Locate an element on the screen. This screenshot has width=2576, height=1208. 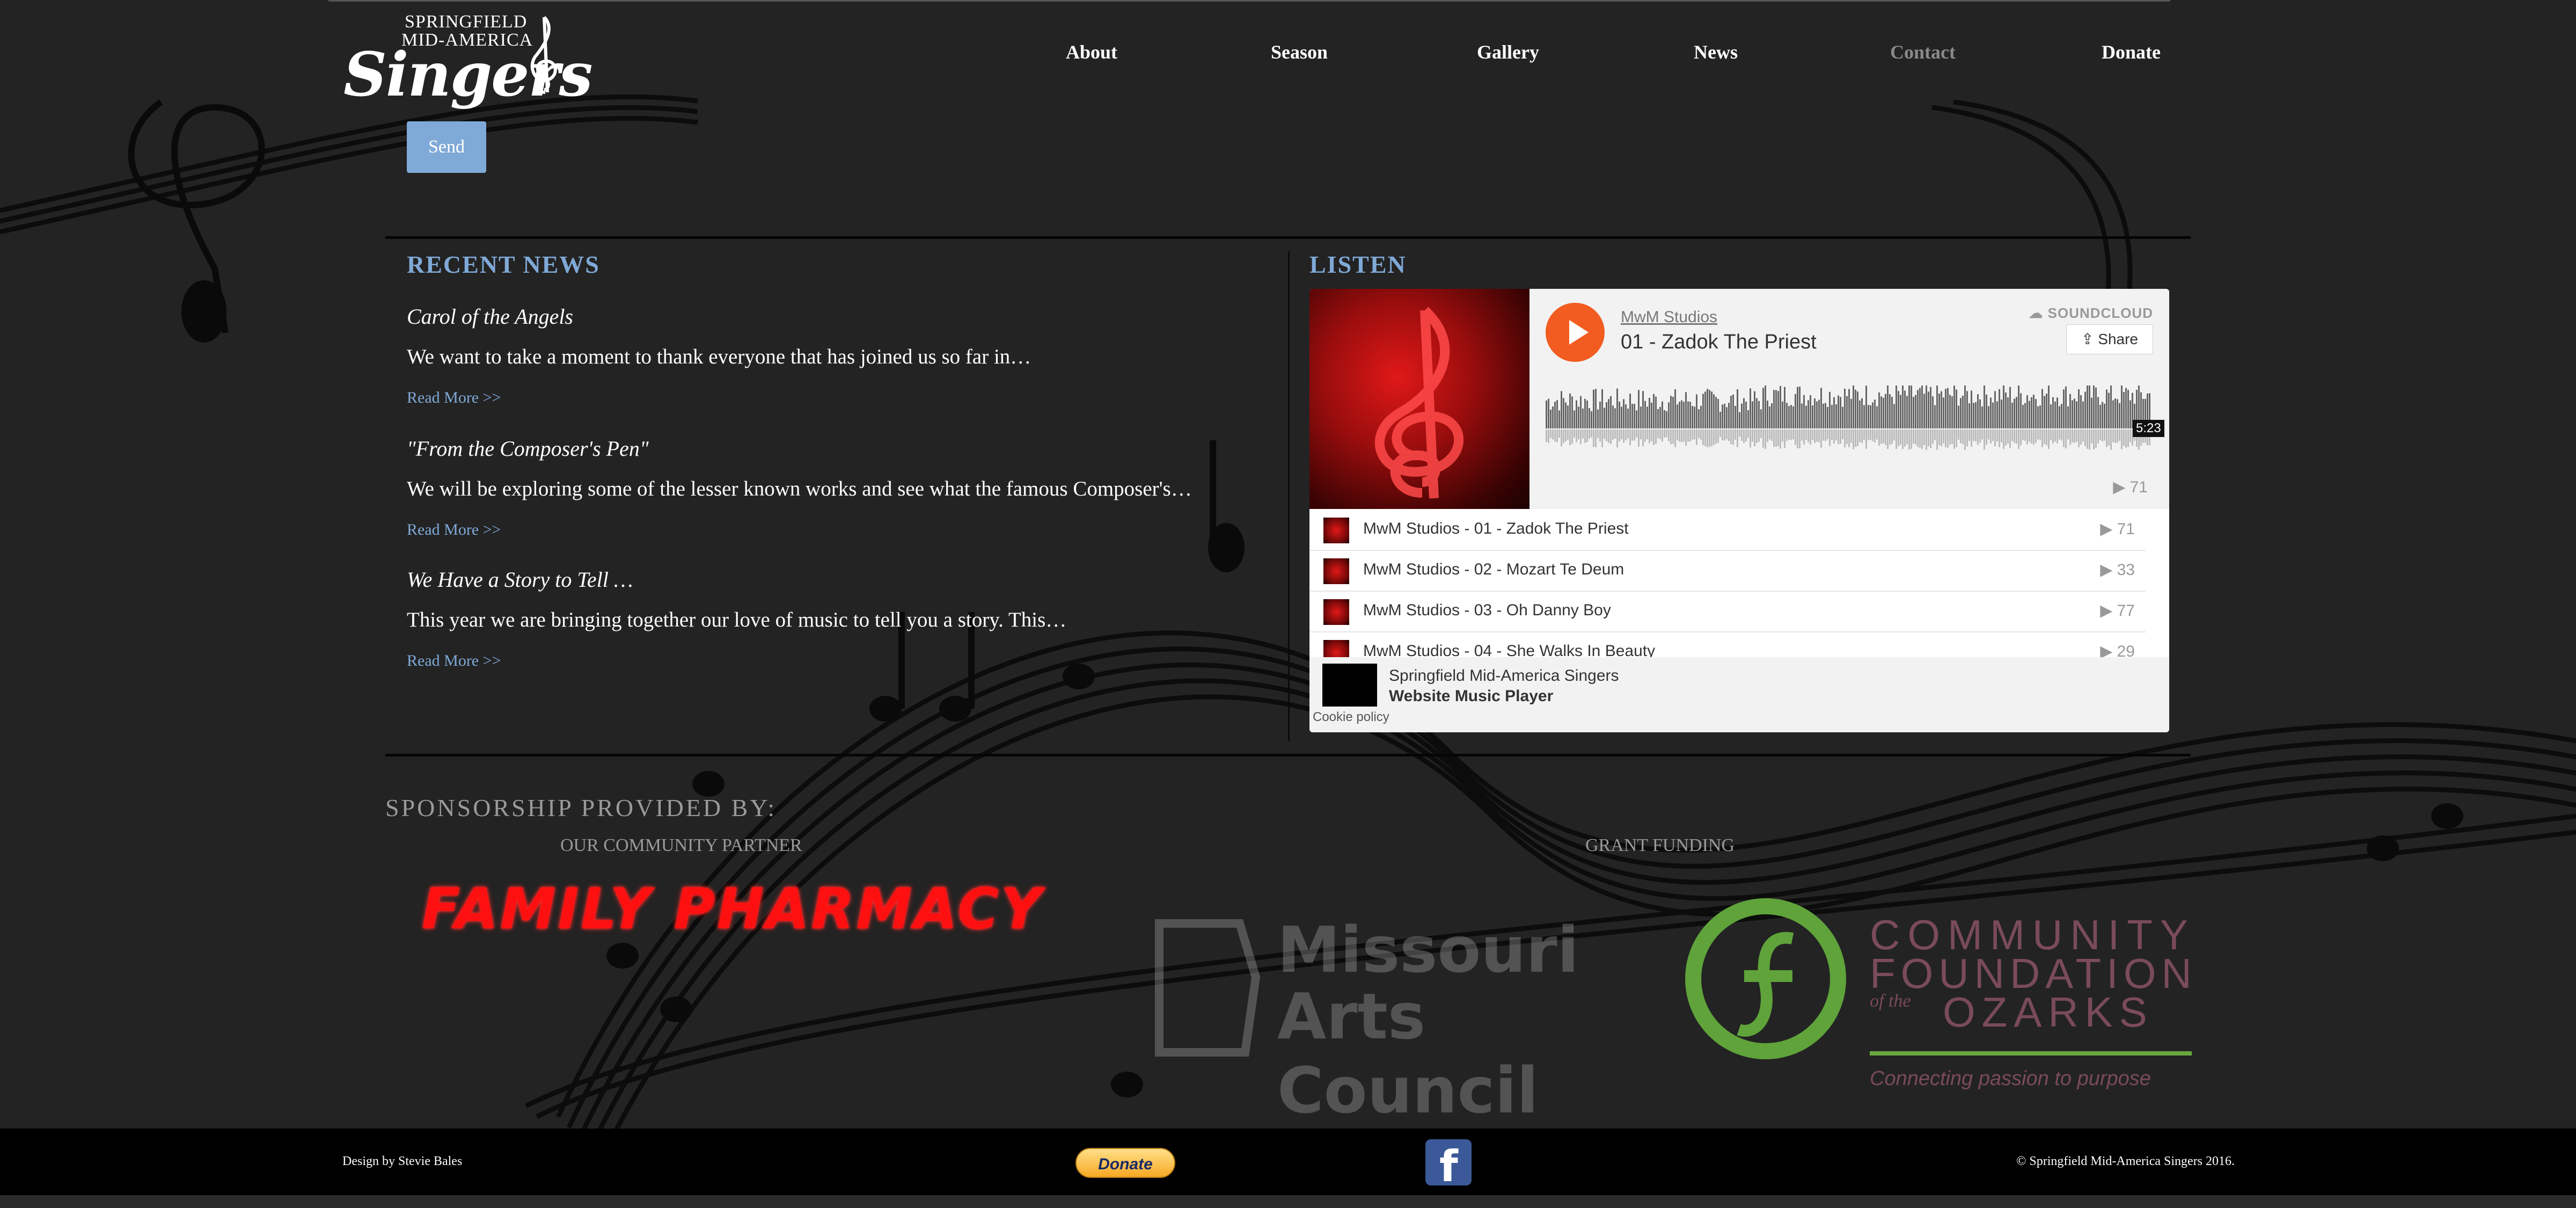
nav-contact: Contact is located at coordinates (1923, 52).